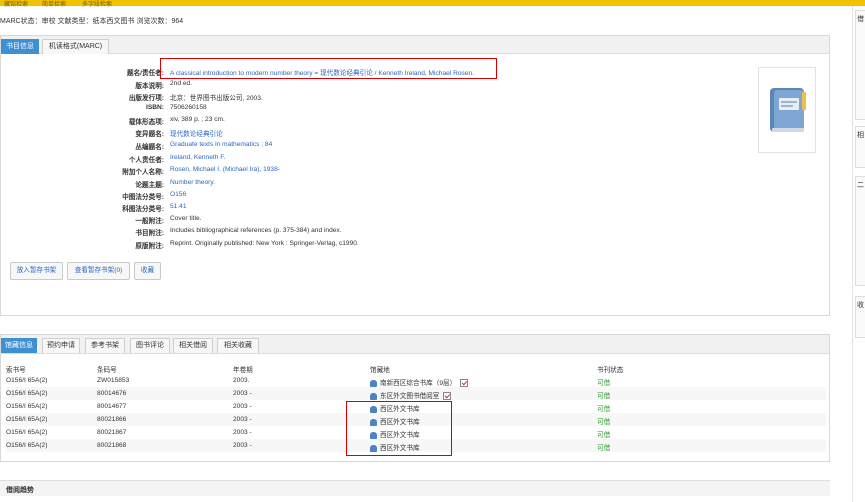 The image size is (865, 502). What do you see at coordinates (143, 209) in the screenshot?
I see `field-label-kt: 科图法分类号:` at bounding box center [143, 209].